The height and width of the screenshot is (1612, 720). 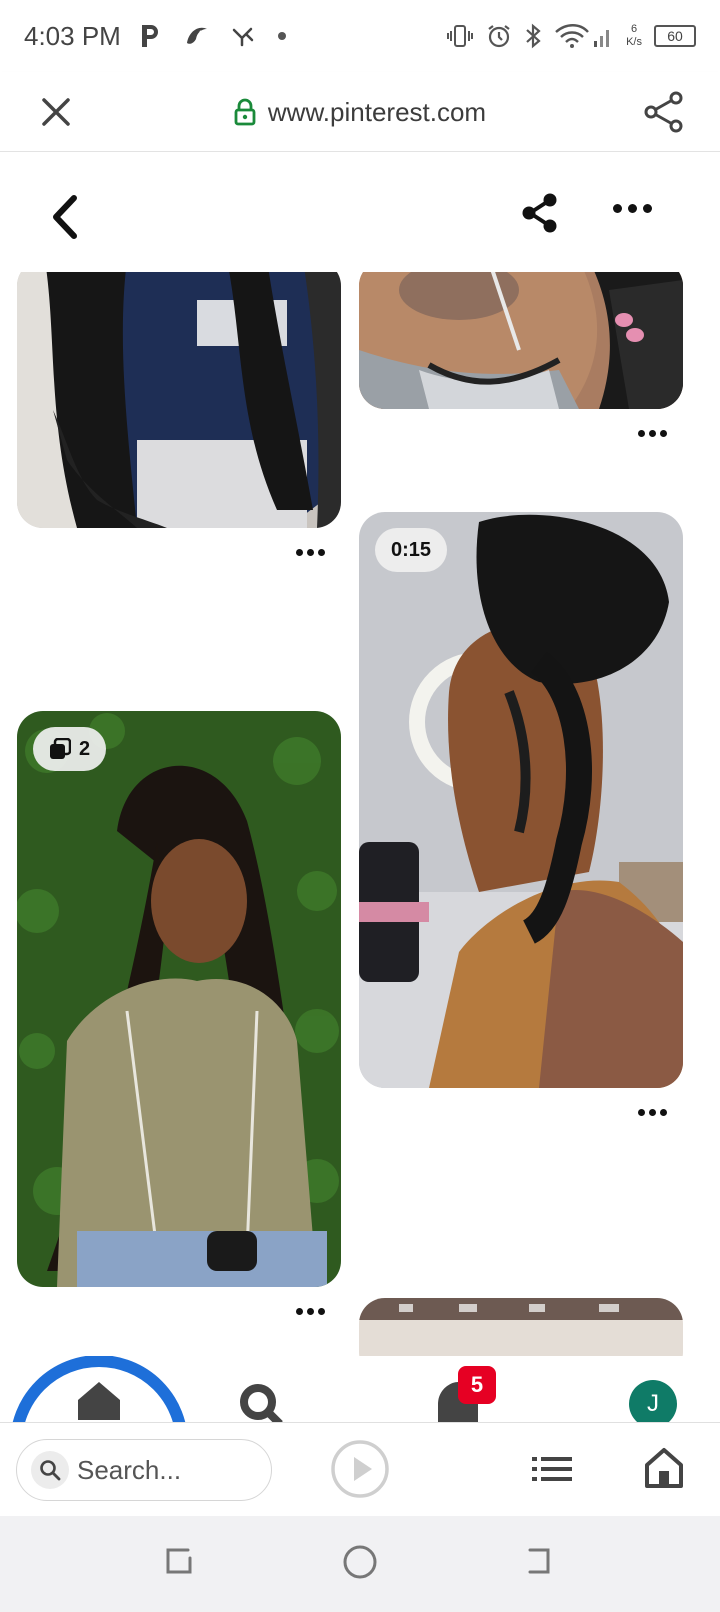 What do you see at coordinates (377, 112) in the screenshot?
I see `url-text: www.pinterest.com` at bounding box center [377, 112].